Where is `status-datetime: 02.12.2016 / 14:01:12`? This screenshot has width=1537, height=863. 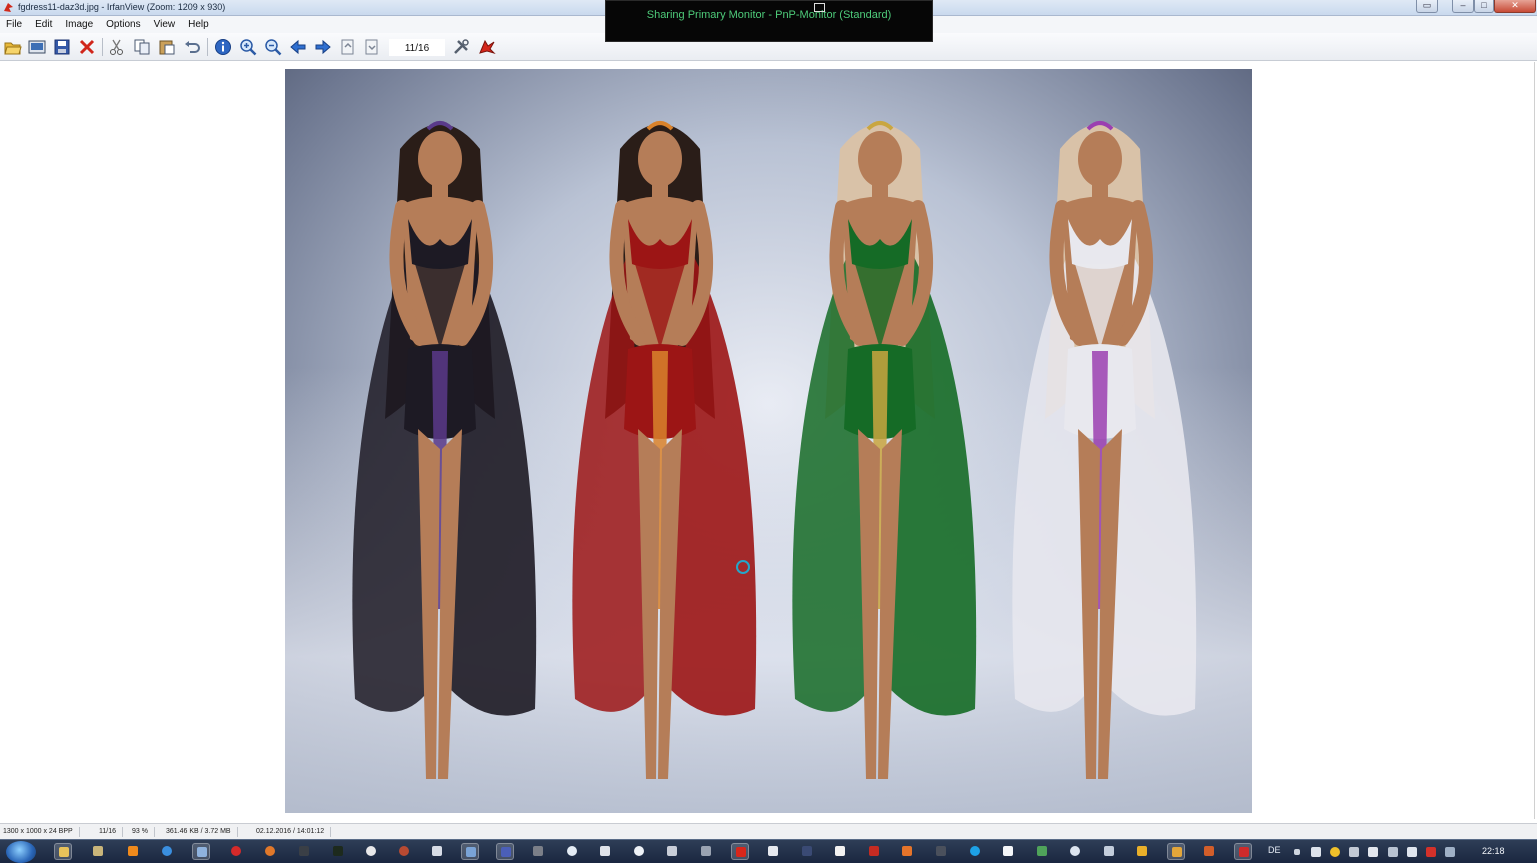
status-datetime: 02.12.2016 / 14:01:12 is located at coordinates (294, 832).